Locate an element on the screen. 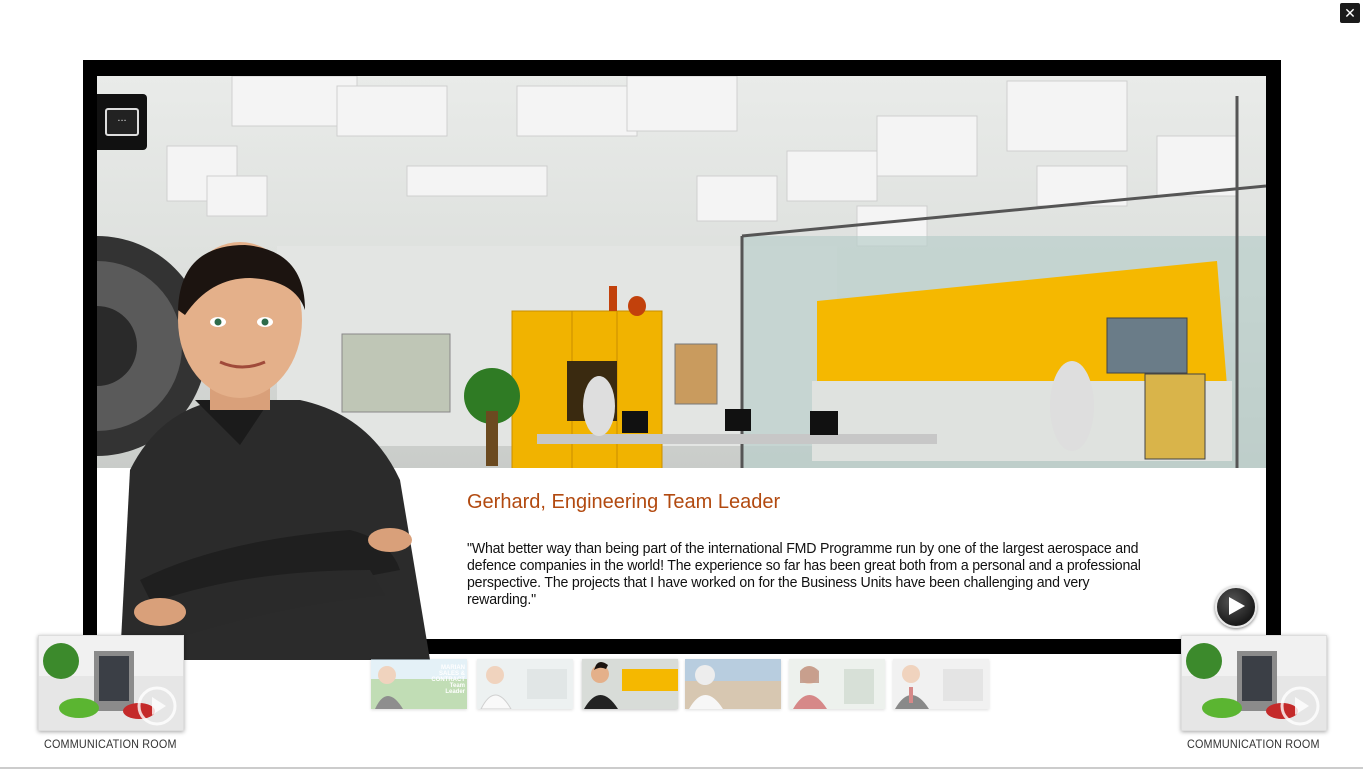 This screenshot has height=769, width=1363. play-icon is located at coordinates (1237, 606).